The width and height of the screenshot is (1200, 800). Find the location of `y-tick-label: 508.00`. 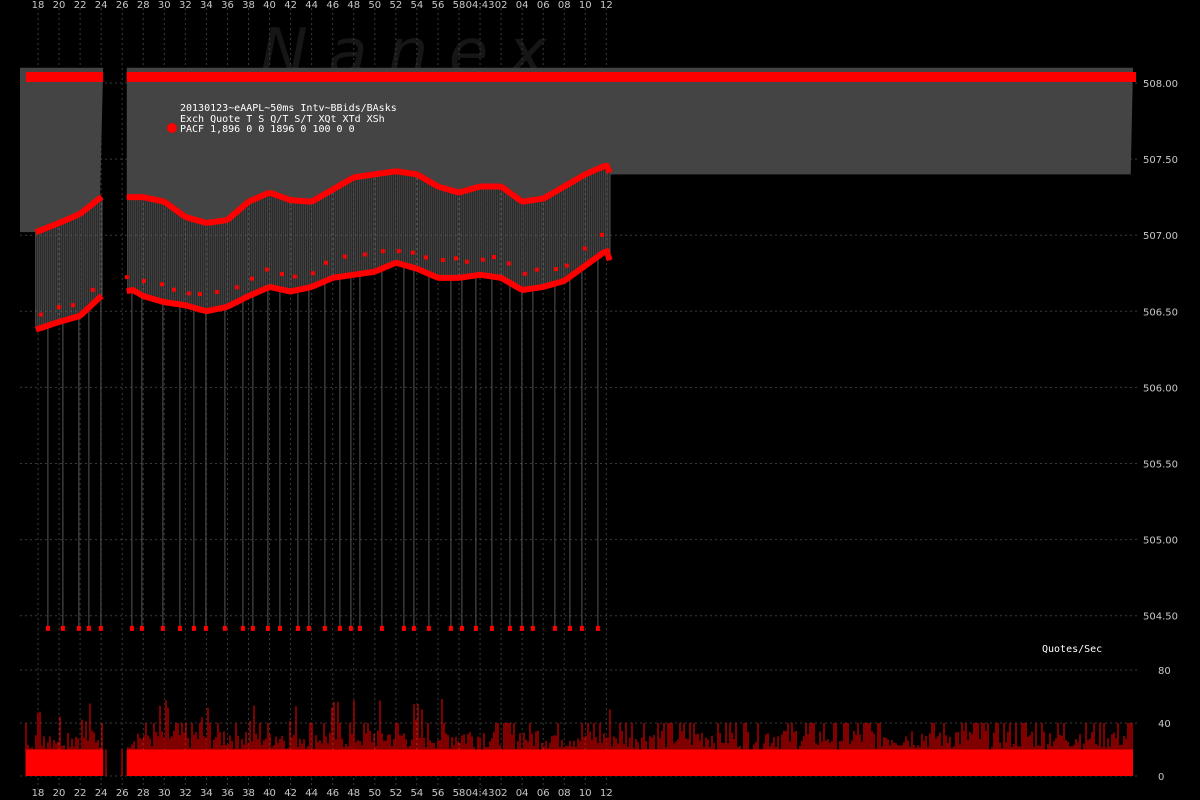

y-tick-label: 508.00 is located at coordinates (1160, 84).